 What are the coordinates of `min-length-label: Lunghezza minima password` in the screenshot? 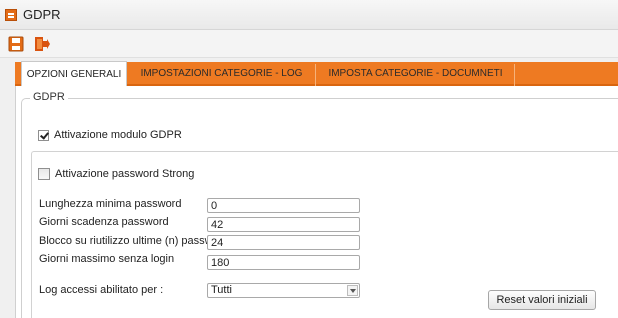 It's located at (110, 204).